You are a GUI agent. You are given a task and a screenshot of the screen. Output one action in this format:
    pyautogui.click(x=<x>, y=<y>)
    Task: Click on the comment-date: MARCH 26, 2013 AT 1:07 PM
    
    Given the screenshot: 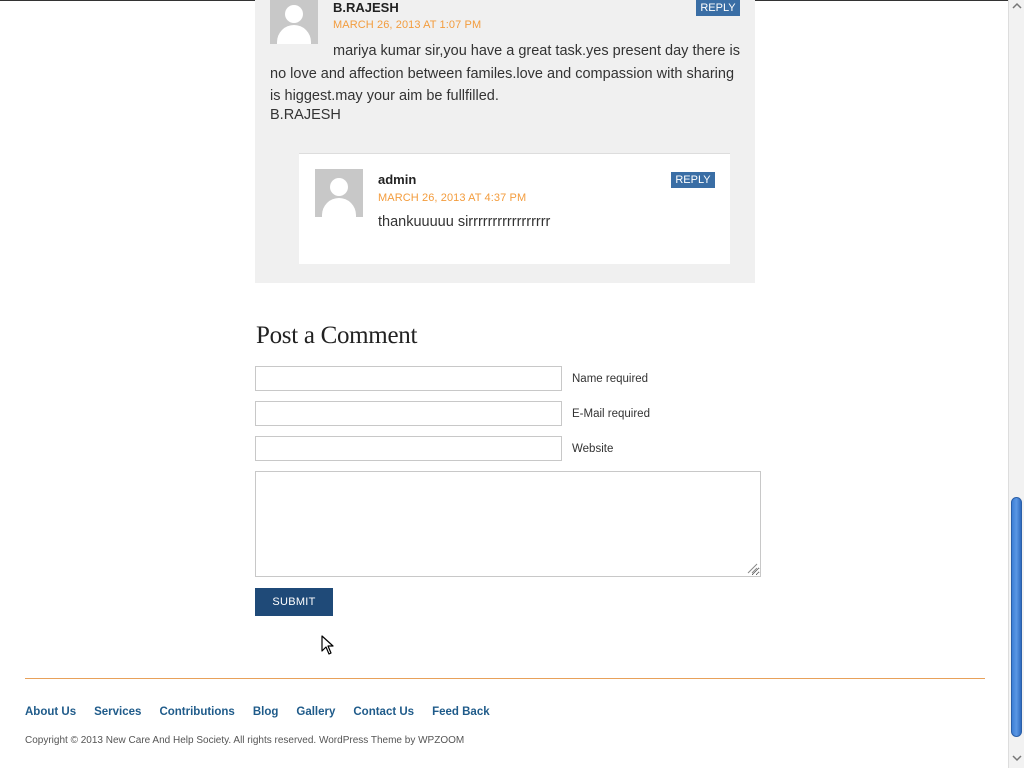 What is the action you would take?
    pyautogui.click(x=407, y=25)
    